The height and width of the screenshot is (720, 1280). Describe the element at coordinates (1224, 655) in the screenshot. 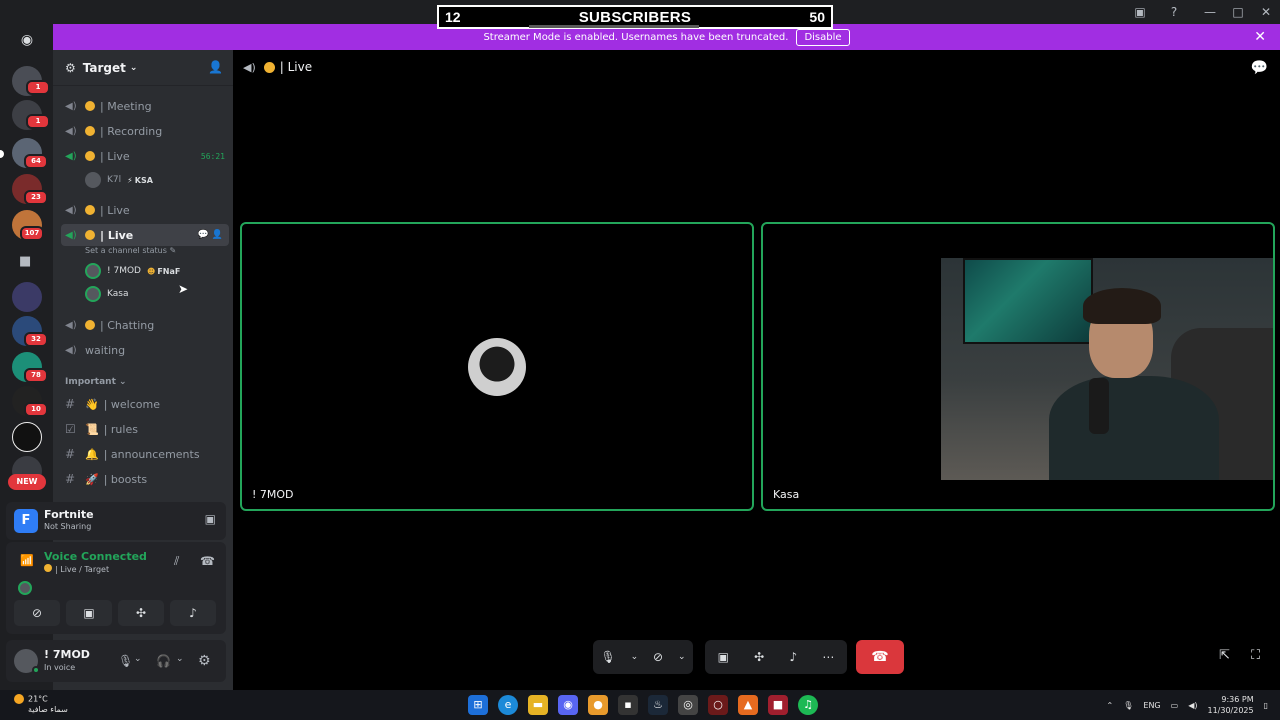

I see `pop-out-icon: ⇱` at that location.